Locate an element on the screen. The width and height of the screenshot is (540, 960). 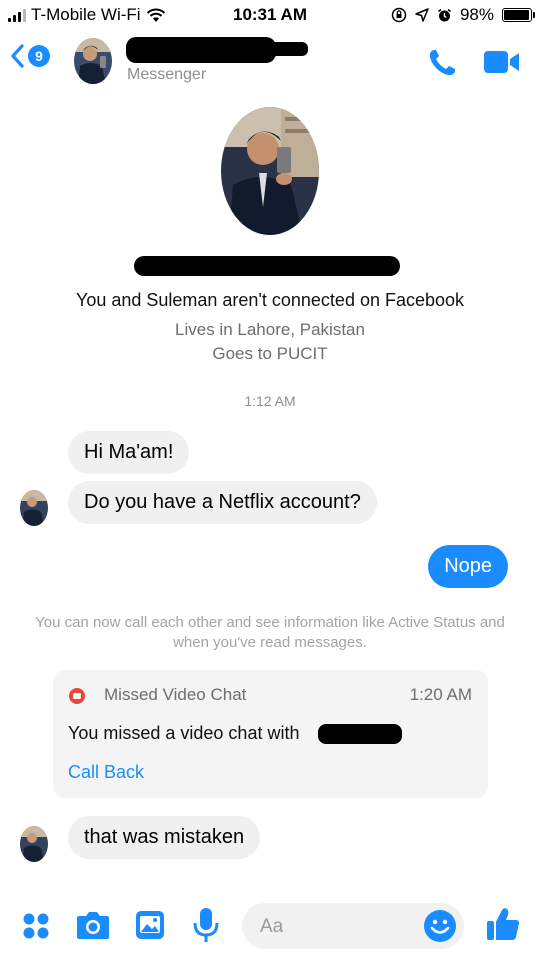
emoji-button is located at coordinates (440, 926).